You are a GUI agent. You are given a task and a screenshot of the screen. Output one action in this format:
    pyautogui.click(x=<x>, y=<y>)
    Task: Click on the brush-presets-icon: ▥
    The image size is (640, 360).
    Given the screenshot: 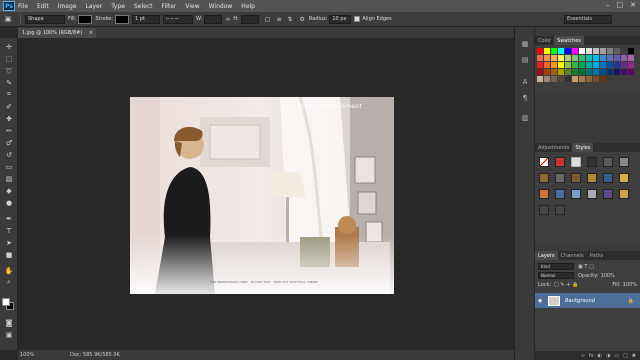 What is the action you would take?
    pyautogui.click(x=525, y=117)
    